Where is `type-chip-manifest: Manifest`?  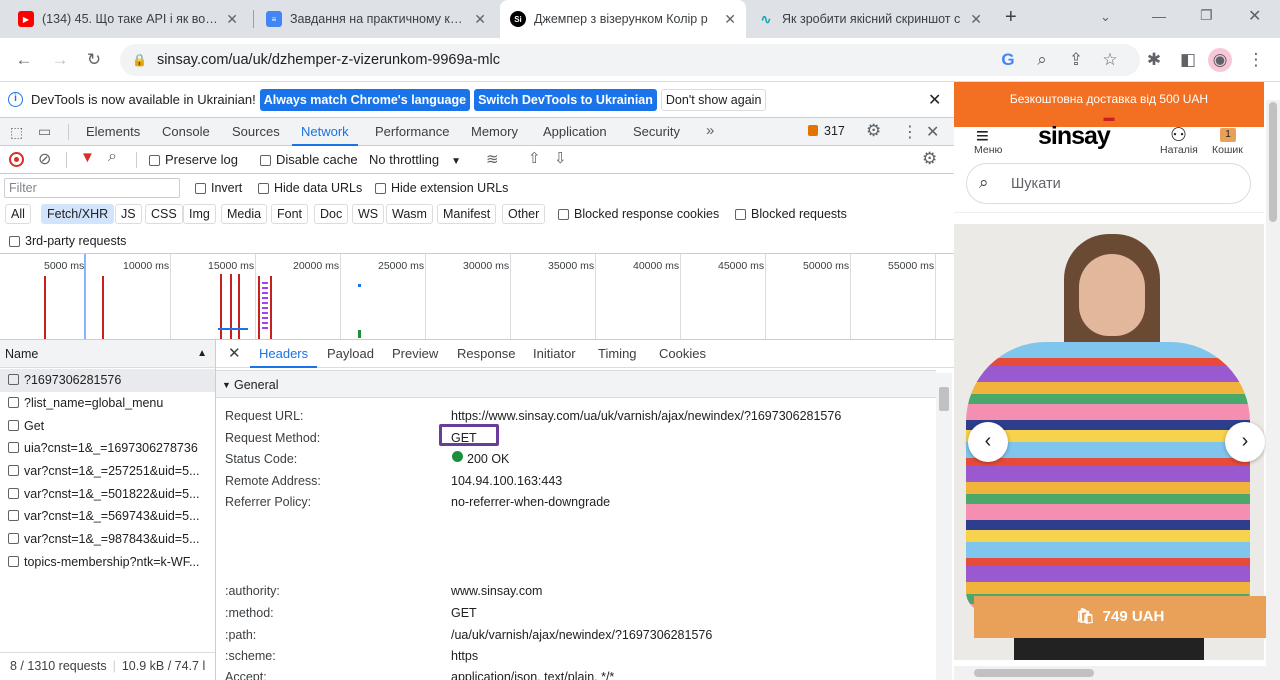
type-chip-manifest: Manifest is located at coordinates (467, 214).